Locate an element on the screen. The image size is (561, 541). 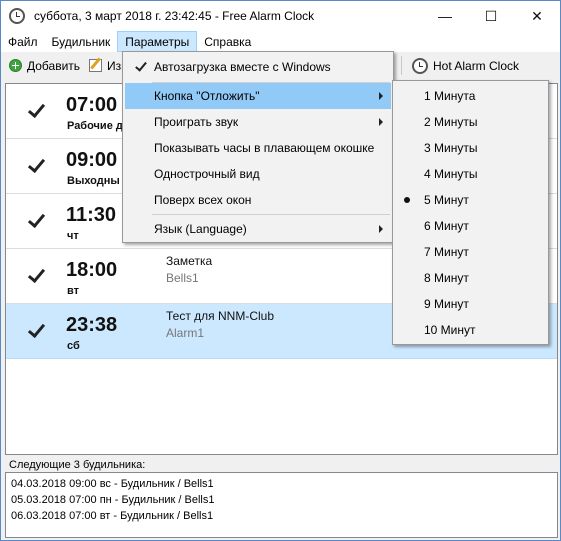
edit-icon is located at coordinates (95, 65).